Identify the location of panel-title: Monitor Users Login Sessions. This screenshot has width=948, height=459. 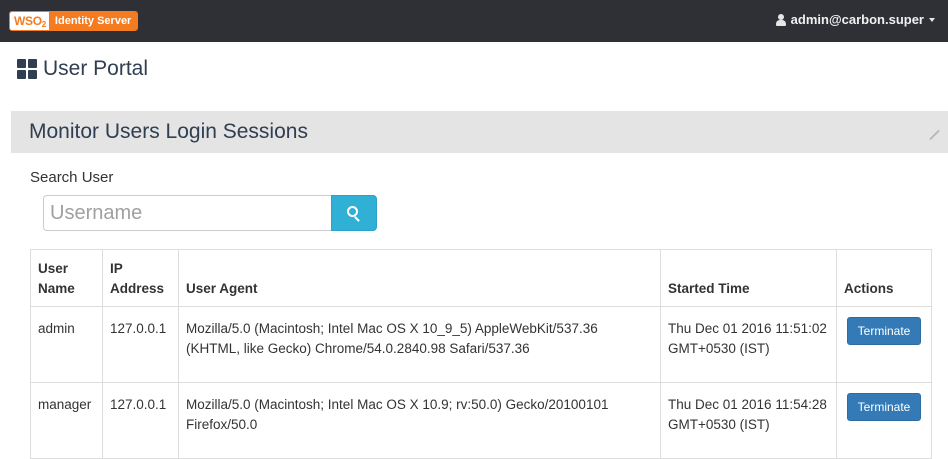
(168, 131).